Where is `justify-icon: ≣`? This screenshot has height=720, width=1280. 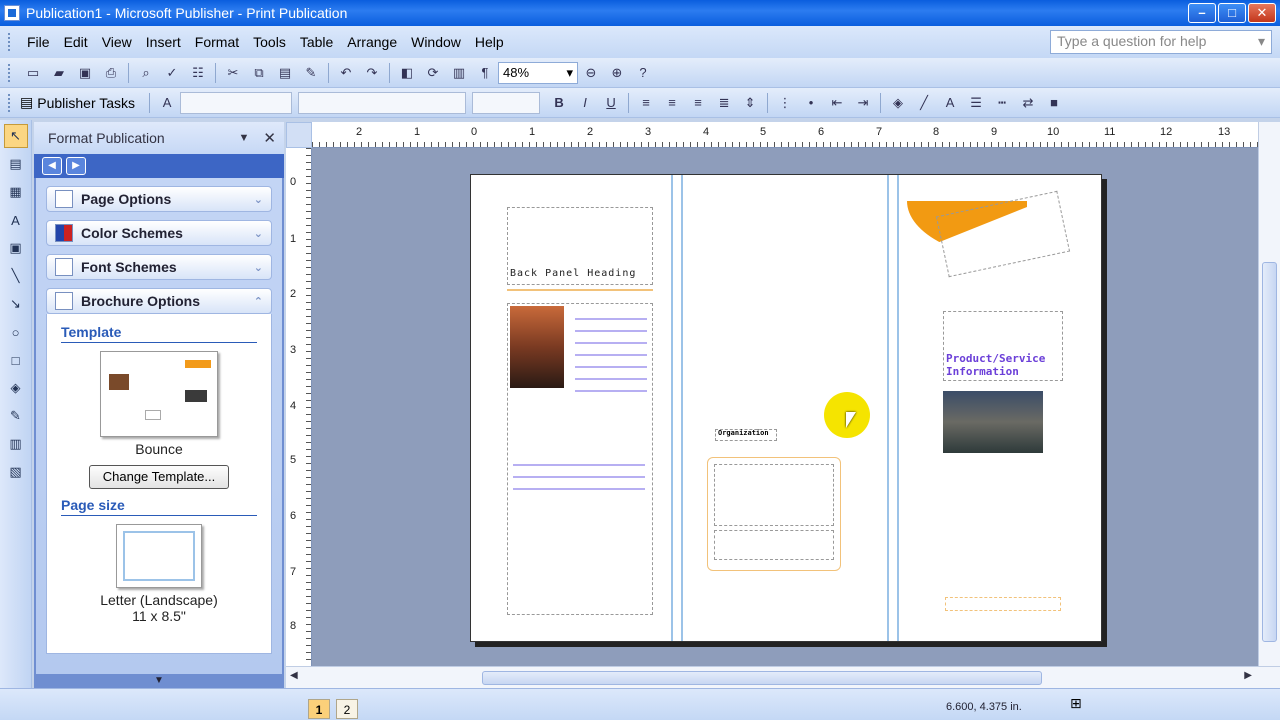
justify-icon: ≣ is located at coordinates (724, 103).